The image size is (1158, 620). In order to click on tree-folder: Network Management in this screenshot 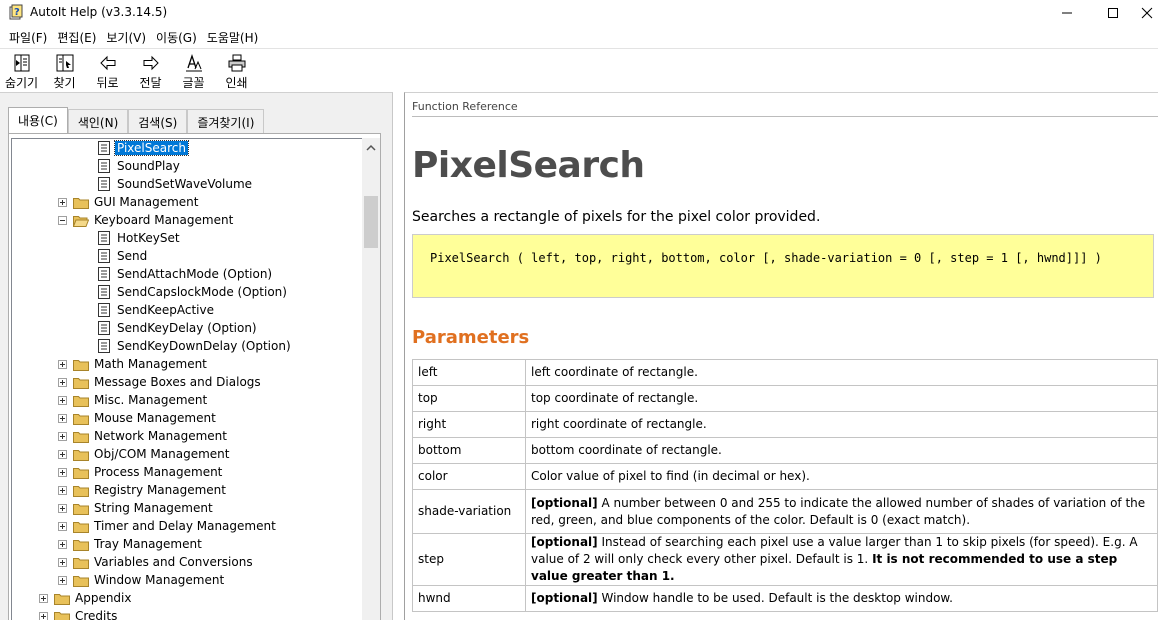, I will do `click(143, 436)`.